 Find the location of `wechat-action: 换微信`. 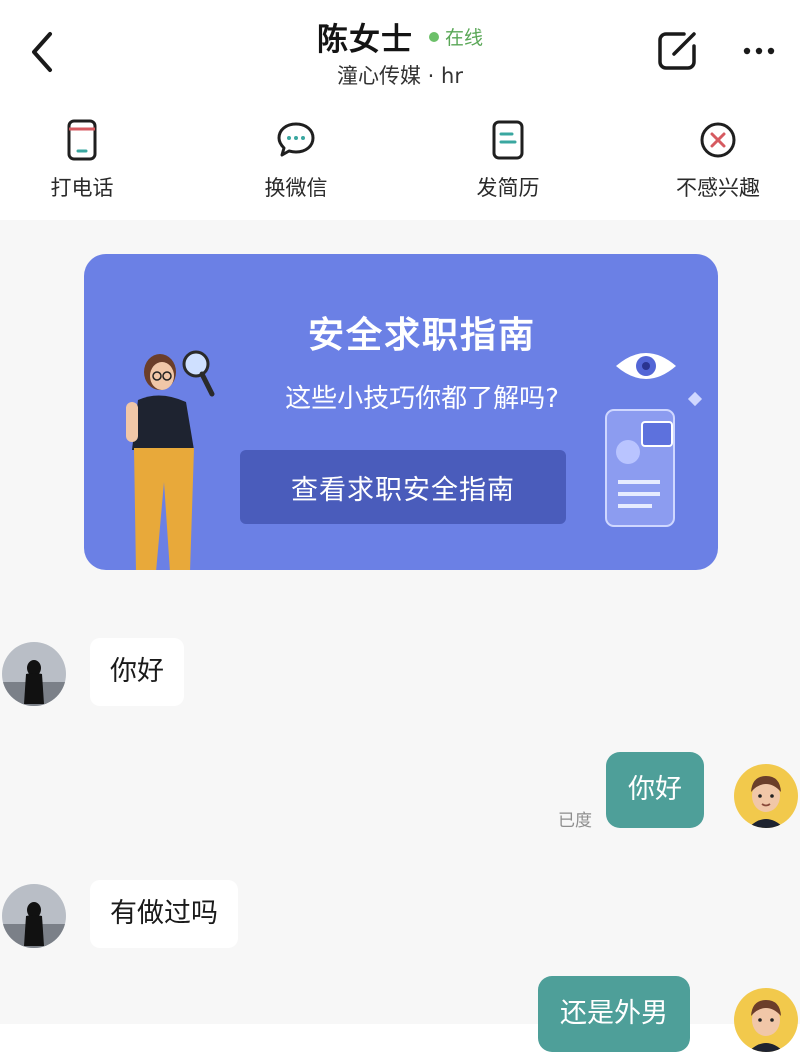

wechat-action: 换微信 is located at coordinates (296, 160).